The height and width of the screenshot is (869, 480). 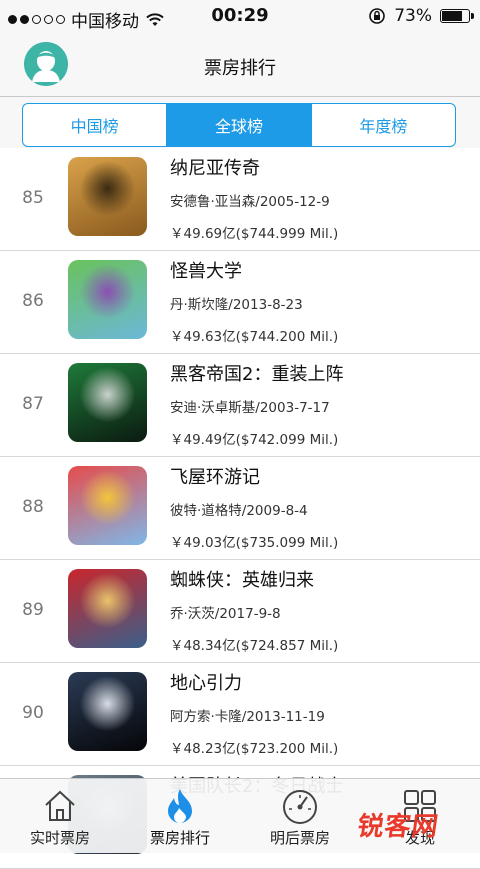 I want to click on status-bar: 中国移动 00:29 73%, so click(x=240, y=17).